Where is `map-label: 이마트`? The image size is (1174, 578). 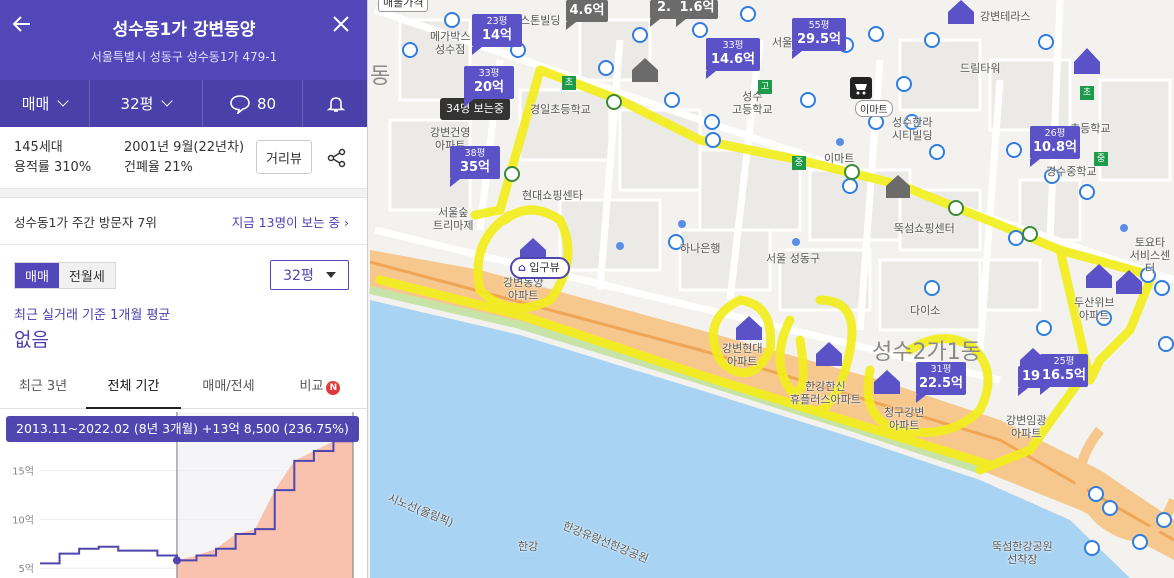 map-label: 이마트 is located at coordinates (839, 158).